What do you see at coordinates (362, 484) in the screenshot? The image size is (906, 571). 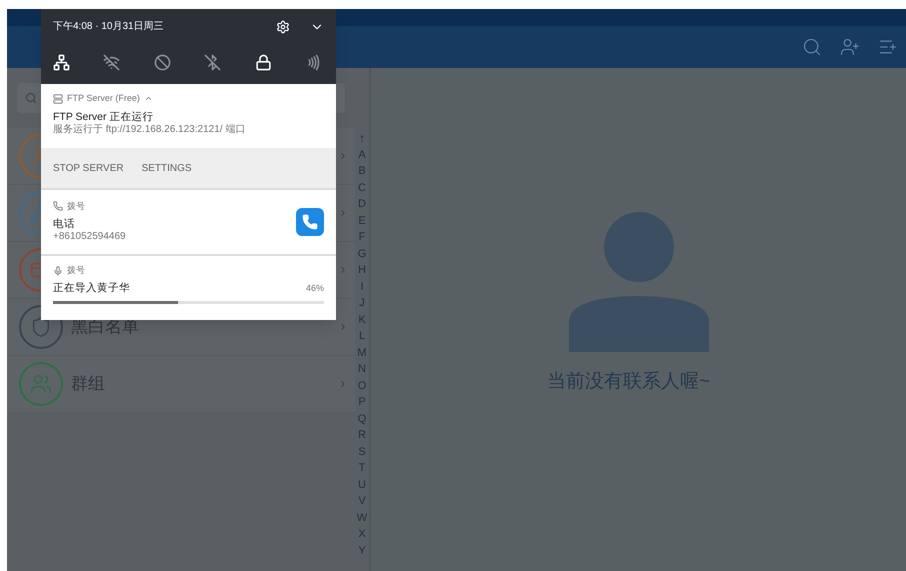 I see `index-letter: U` at bounding box center [362, 484].